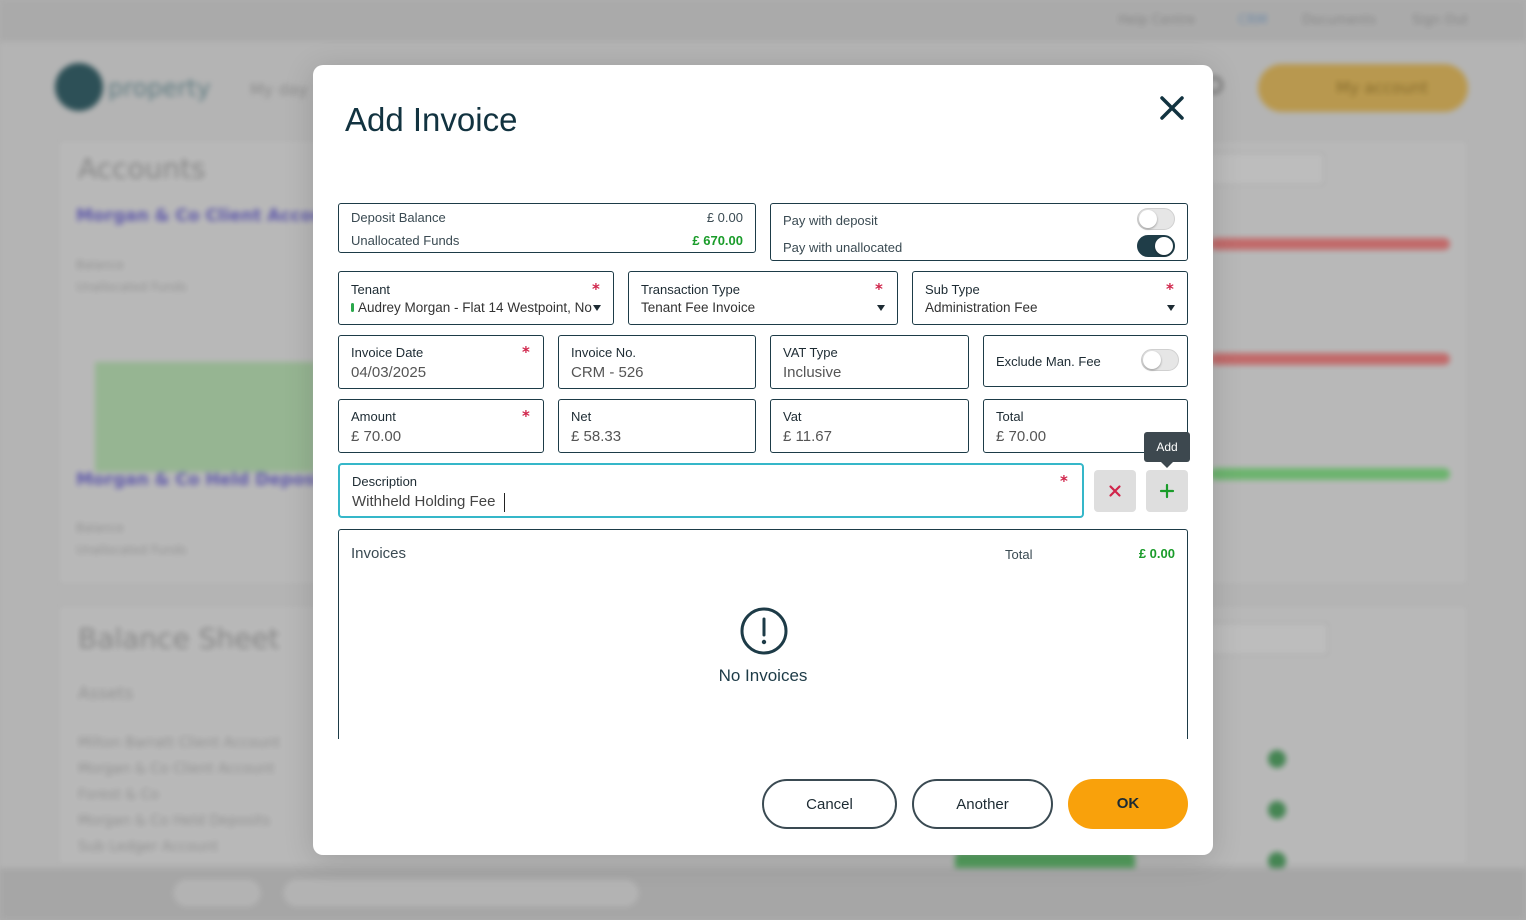 This screenshot has height=920, width=1526. What do you see at coordinates (711, 490) in the screenshot?
I see `description-field: Description * Withheld Holding Fee` at bounding box center [711, 490].